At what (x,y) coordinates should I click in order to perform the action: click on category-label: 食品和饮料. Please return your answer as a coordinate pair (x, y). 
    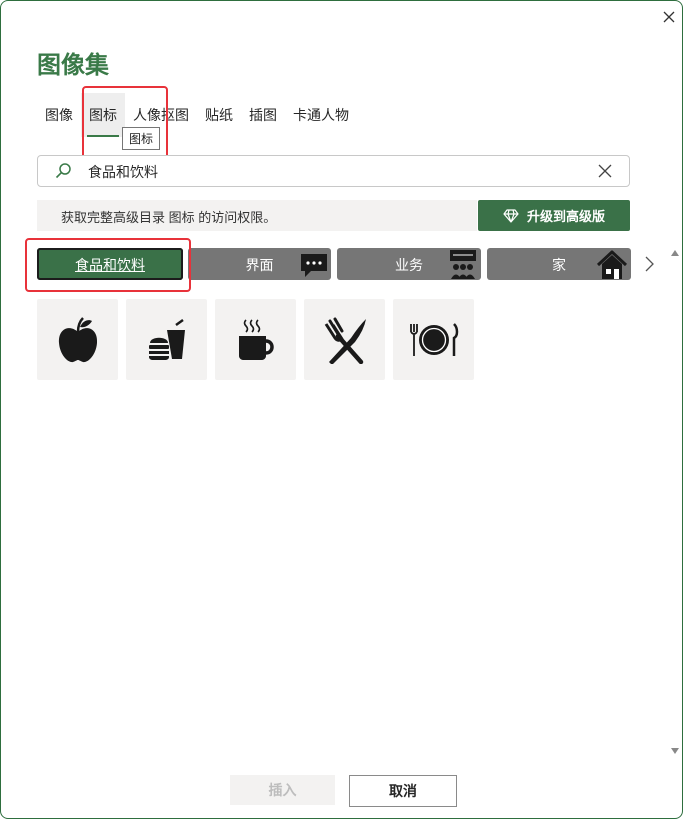
    Looking at the image, I should click on (110, 265).